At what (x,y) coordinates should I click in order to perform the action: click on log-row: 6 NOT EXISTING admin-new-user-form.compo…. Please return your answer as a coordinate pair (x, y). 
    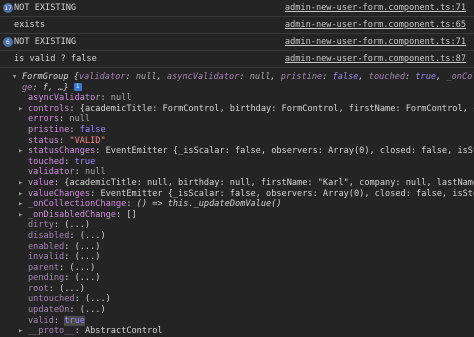
    Looking at the image, I should click on (237, 42).